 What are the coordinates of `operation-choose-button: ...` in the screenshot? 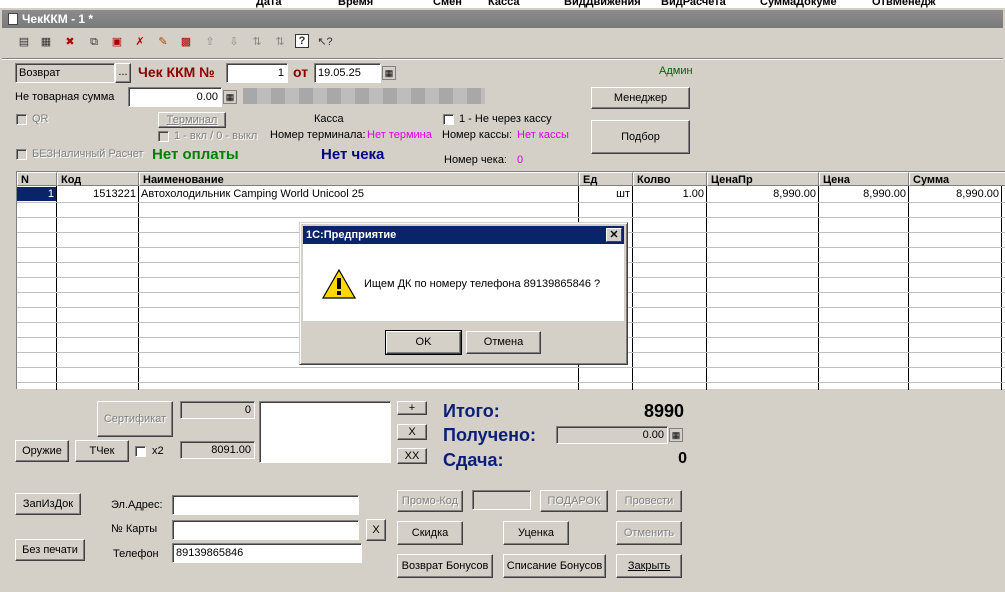 It's located at (123, 73).